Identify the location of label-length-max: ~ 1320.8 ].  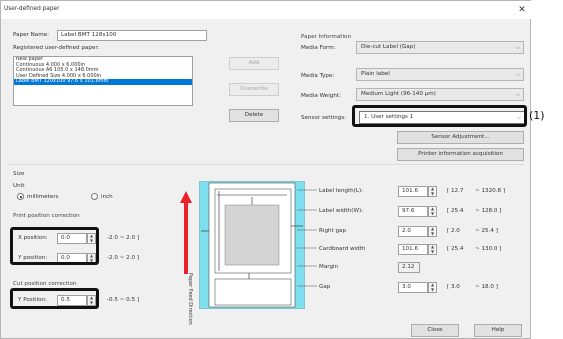
(490, 191).